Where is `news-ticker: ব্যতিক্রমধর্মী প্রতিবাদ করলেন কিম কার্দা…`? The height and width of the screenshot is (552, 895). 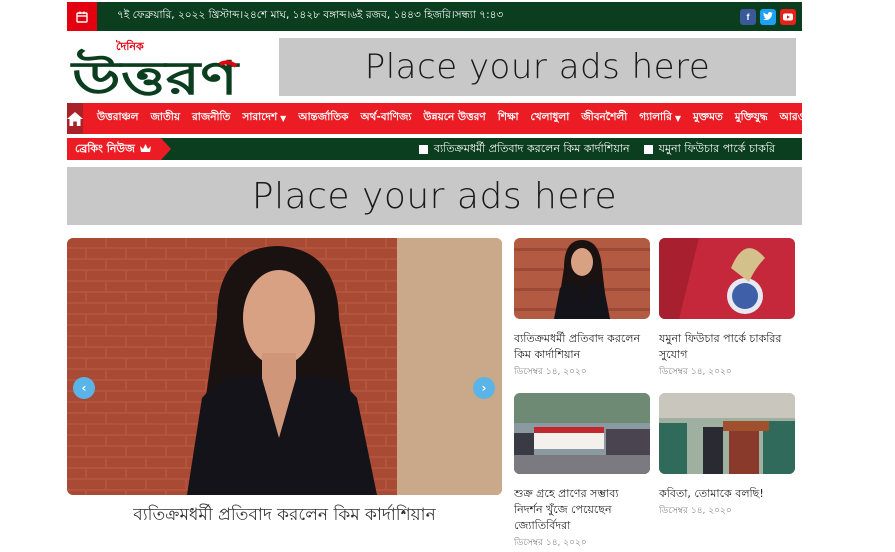
news-ticker: ব্যতিক্রমধর্মী প্রতিবাদ করলেন কিম কার্দা… is located at coordinates (596, 149).